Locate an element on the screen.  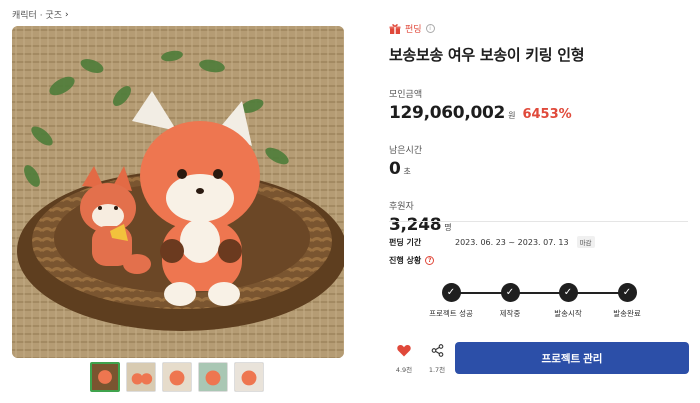
amount-label: 모인금액 is located at coordinates (406, 95).